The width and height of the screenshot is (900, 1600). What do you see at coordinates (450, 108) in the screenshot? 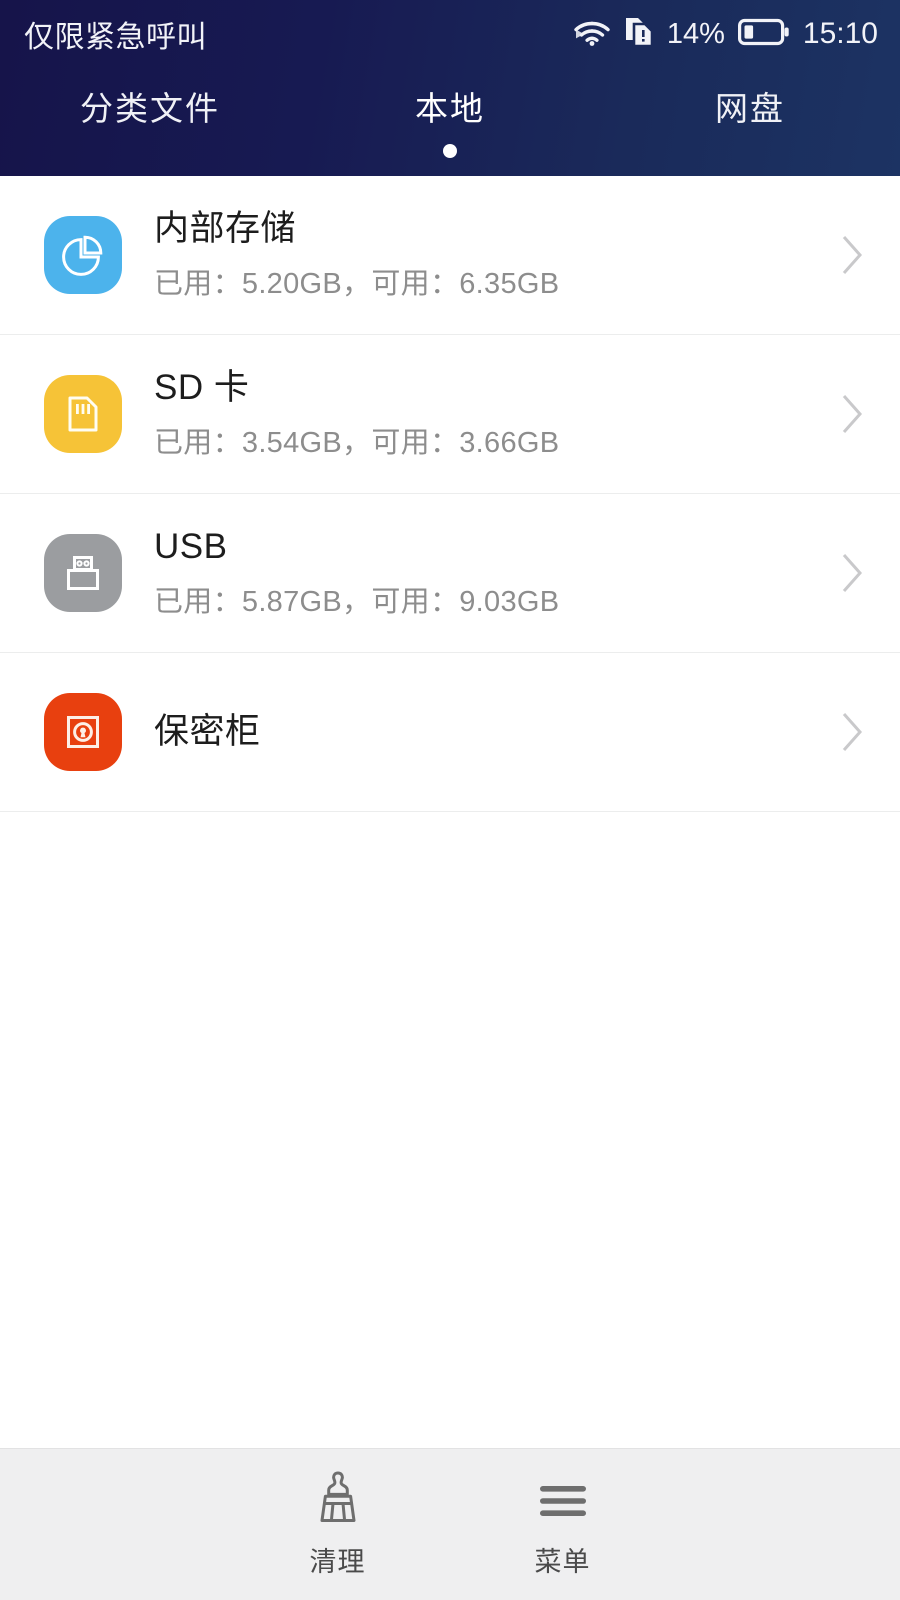
I see `tab-label: 本地` at bounding box center [450, 108].